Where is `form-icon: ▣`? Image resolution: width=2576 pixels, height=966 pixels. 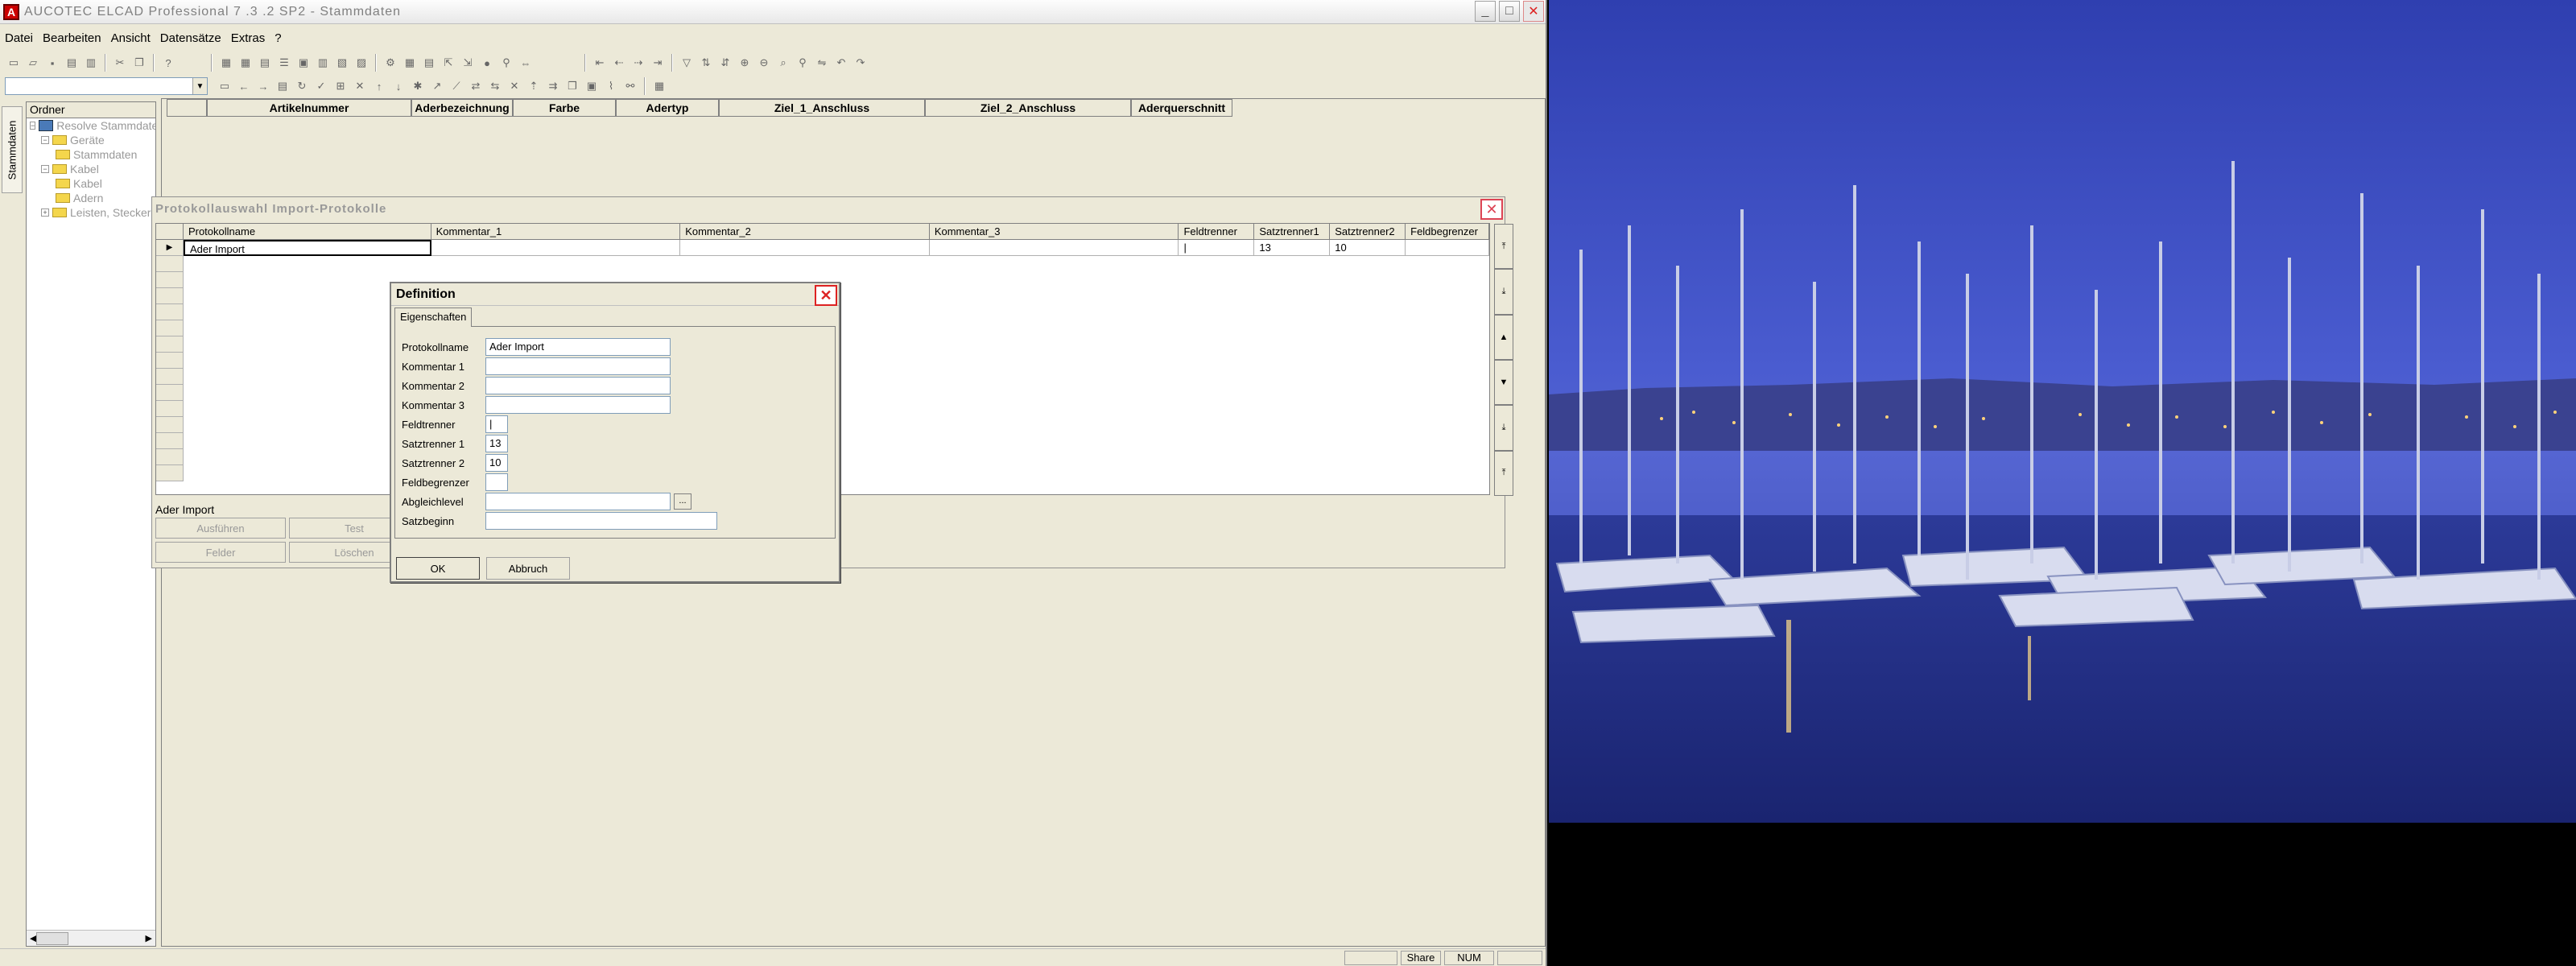
form-icon: ▣ is located at coordinates (303, 63).